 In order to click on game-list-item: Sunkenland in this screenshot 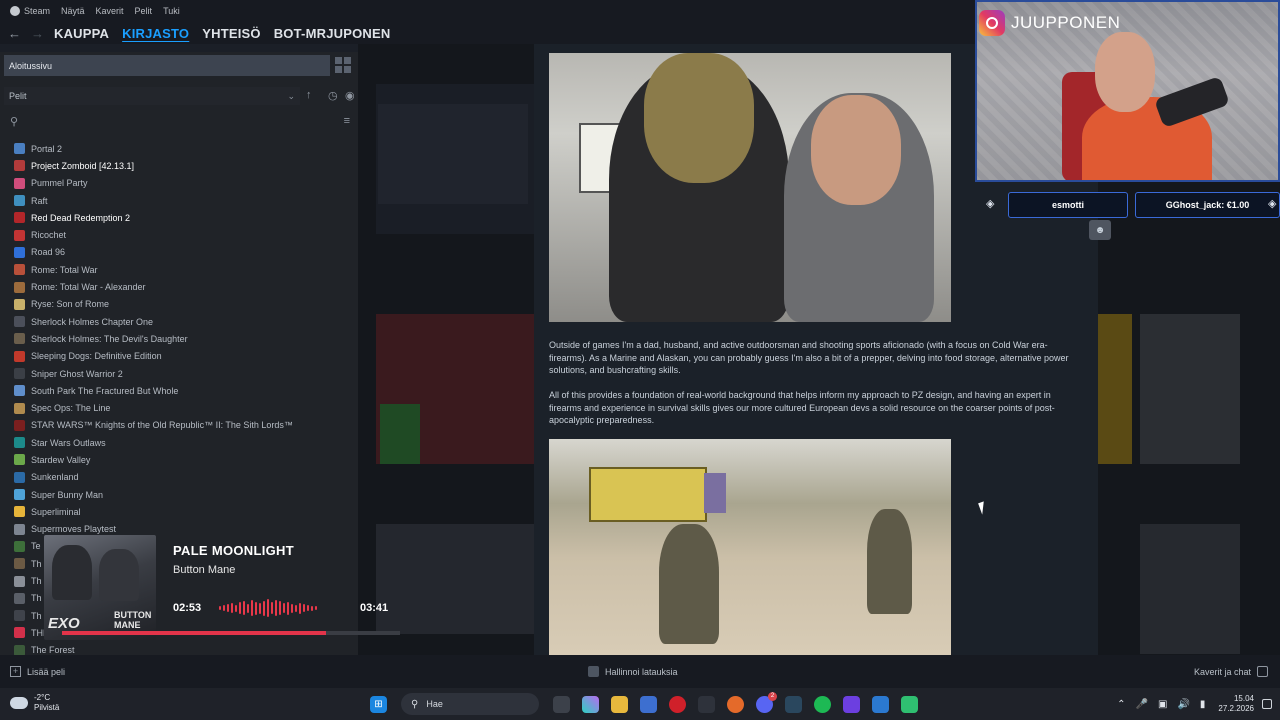, I will do `click(184, 477)`.